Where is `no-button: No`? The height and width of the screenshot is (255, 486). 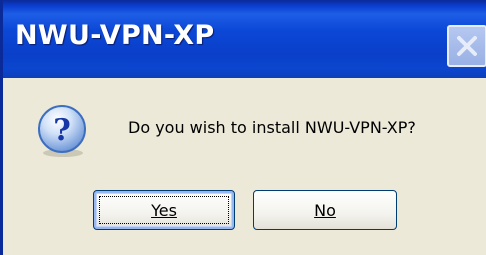
no-button: No is located at coordinates (325, 210).